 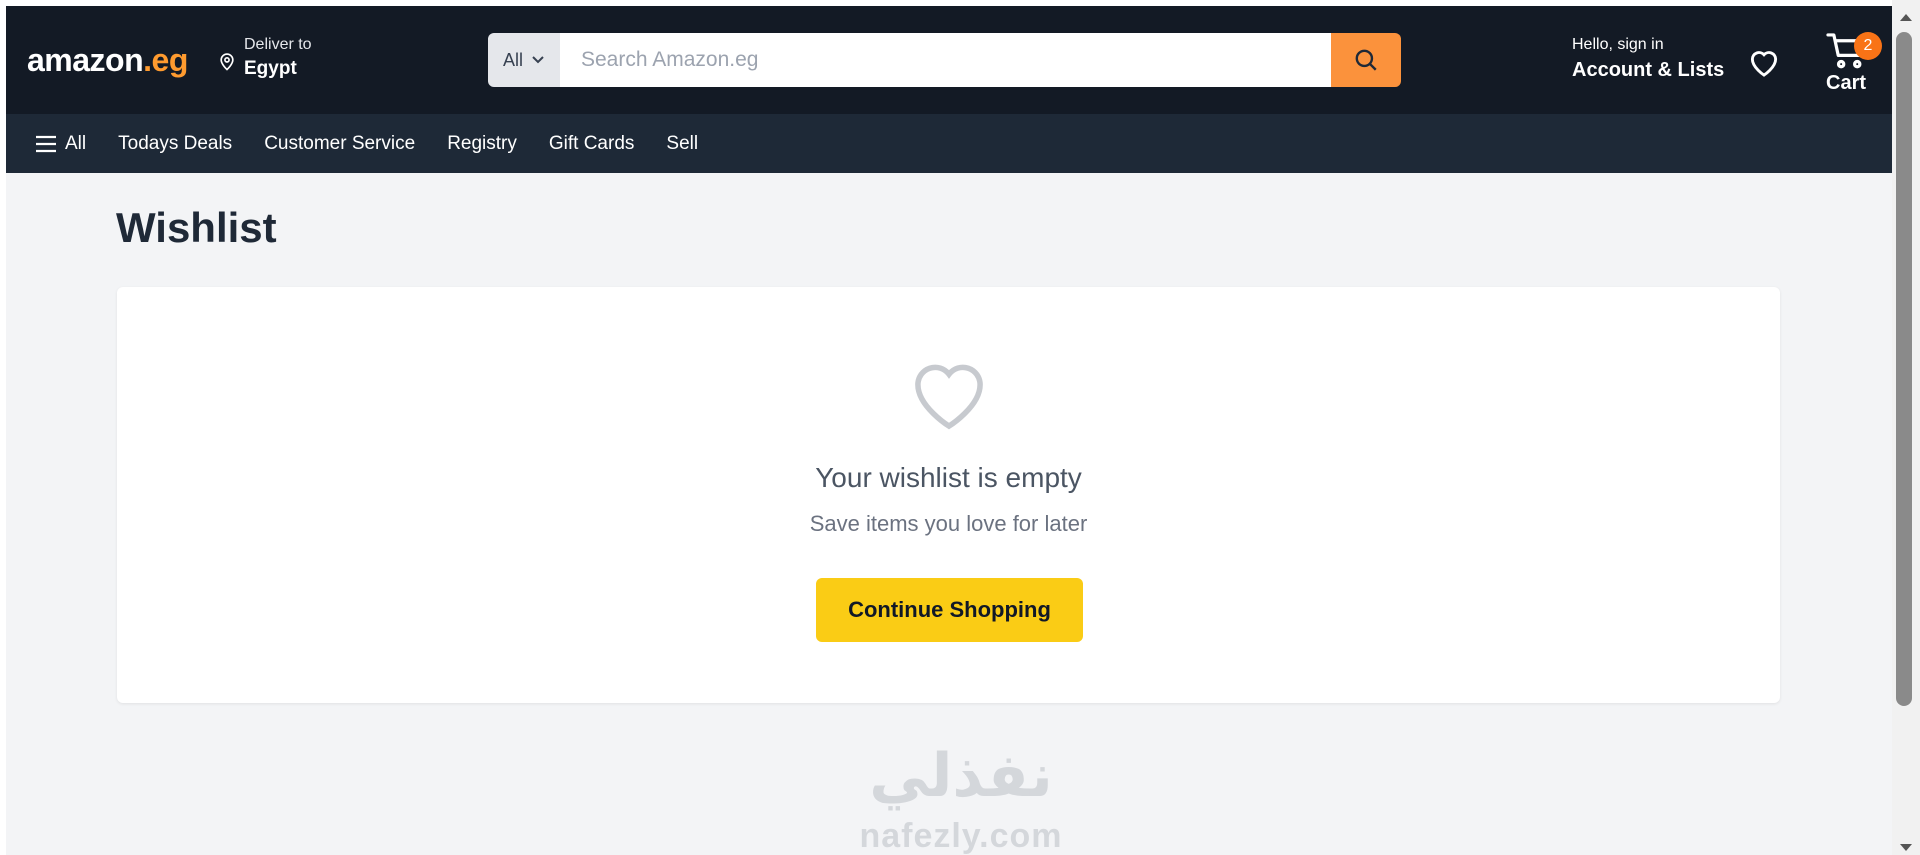 What do you see at coordinates (482, 144) in the screenshot?
I see `nav-link-registry: Registry` at bounding box center [482, 144].